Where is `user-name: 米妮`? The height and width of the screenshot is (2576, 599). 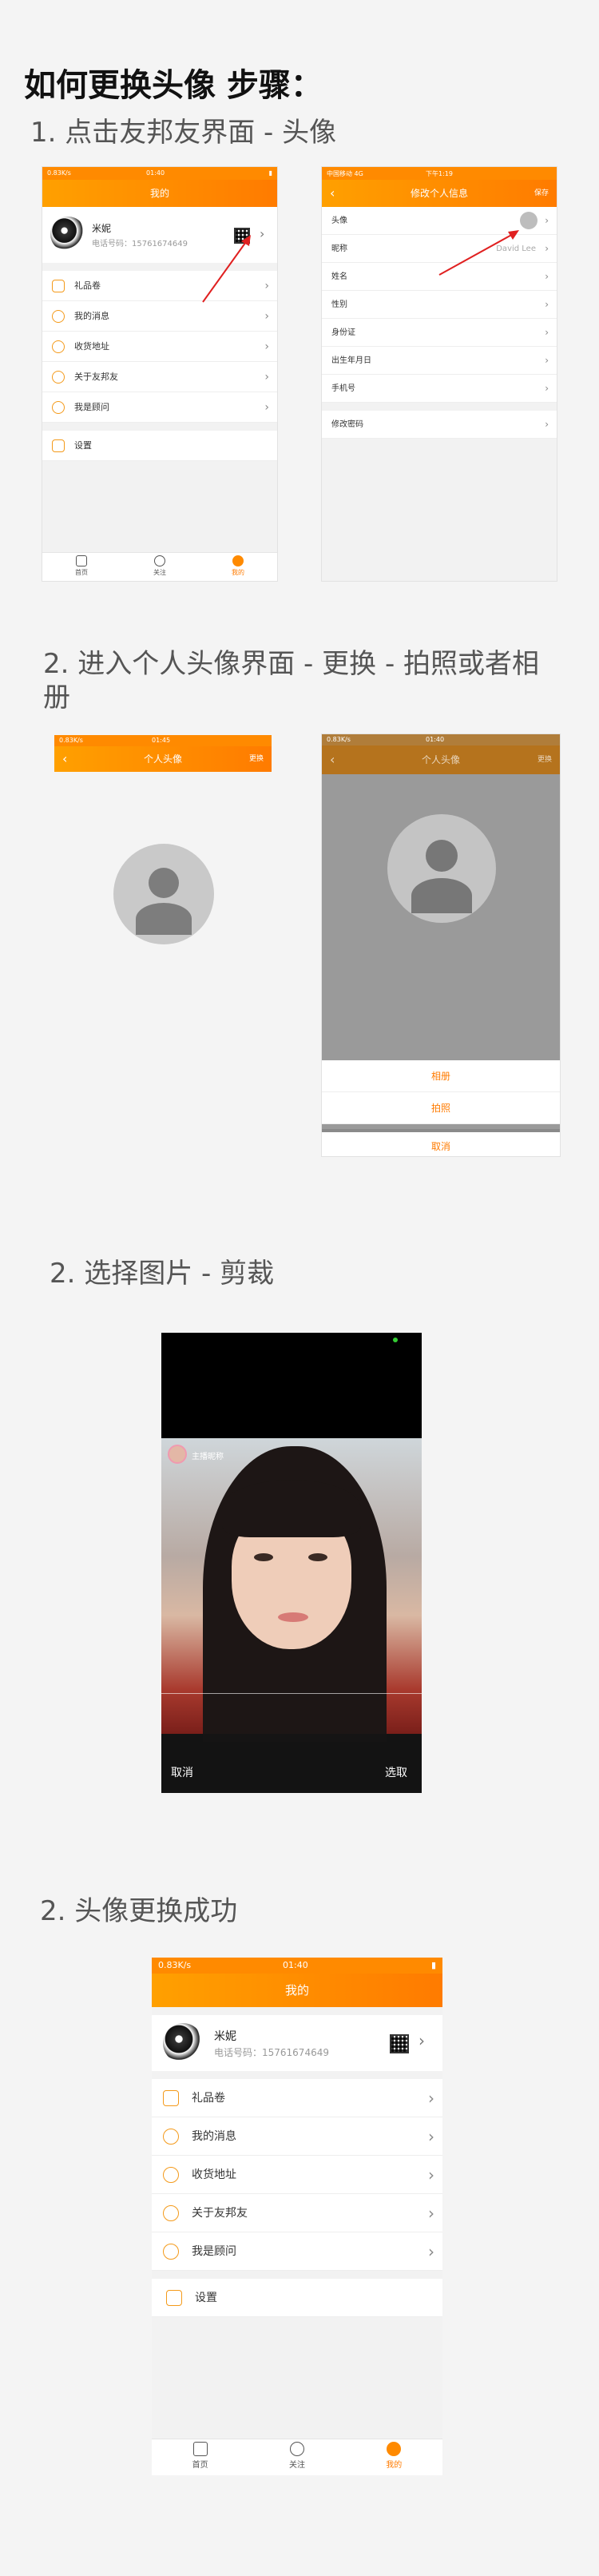
user-name: 米妮 is located at coordinates (225, 2036).